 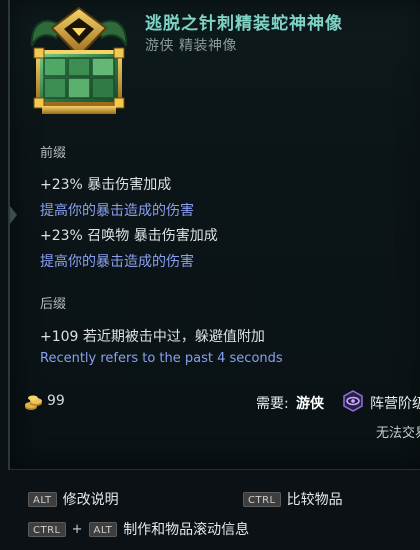 What do you see at coordinates (79, 60) in the screenshot?
I see `idol-icon` at bounding box center [79, 60].